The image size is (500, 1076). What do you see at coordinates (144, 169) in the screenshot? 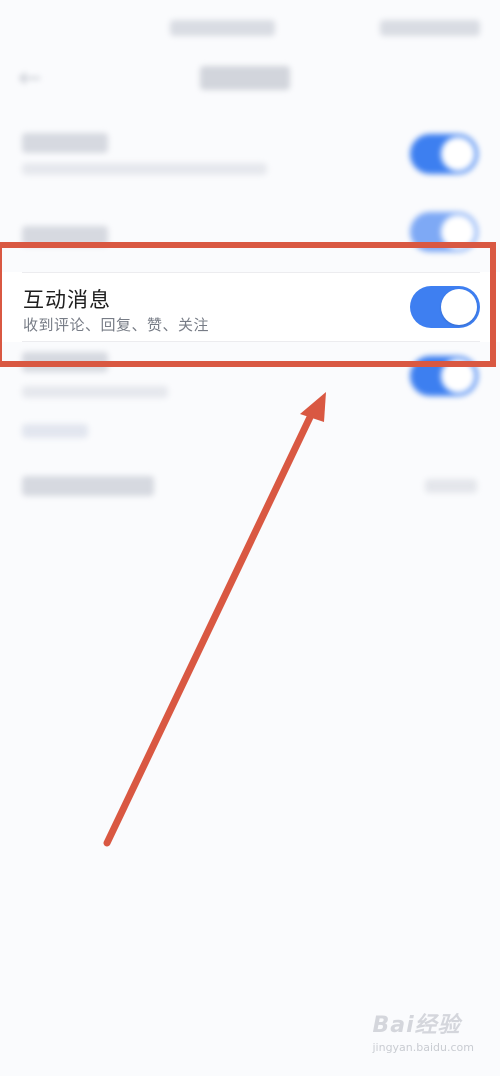
I see `setting-1-subtitle-placeholder` at bounding box center [144, 169].